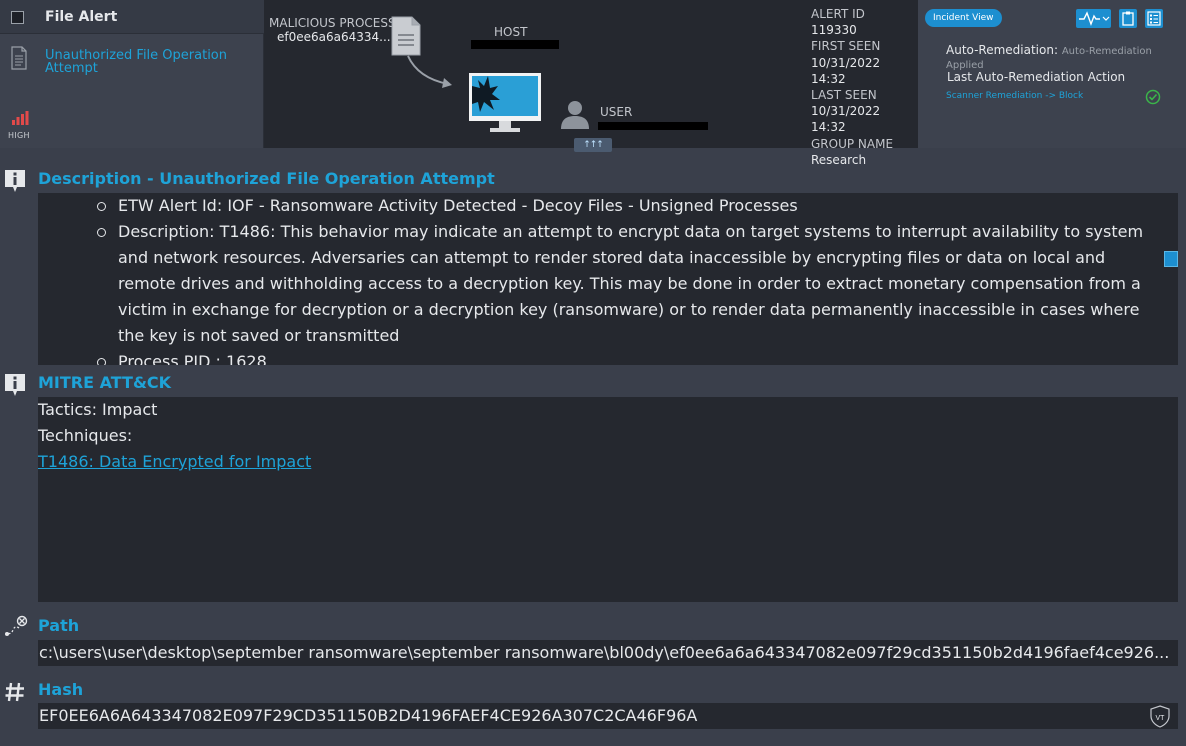  What do you see at coordinates (515, 44) in the screenshot?
I see `host-value-redacted` at bounding box center [515, 44].